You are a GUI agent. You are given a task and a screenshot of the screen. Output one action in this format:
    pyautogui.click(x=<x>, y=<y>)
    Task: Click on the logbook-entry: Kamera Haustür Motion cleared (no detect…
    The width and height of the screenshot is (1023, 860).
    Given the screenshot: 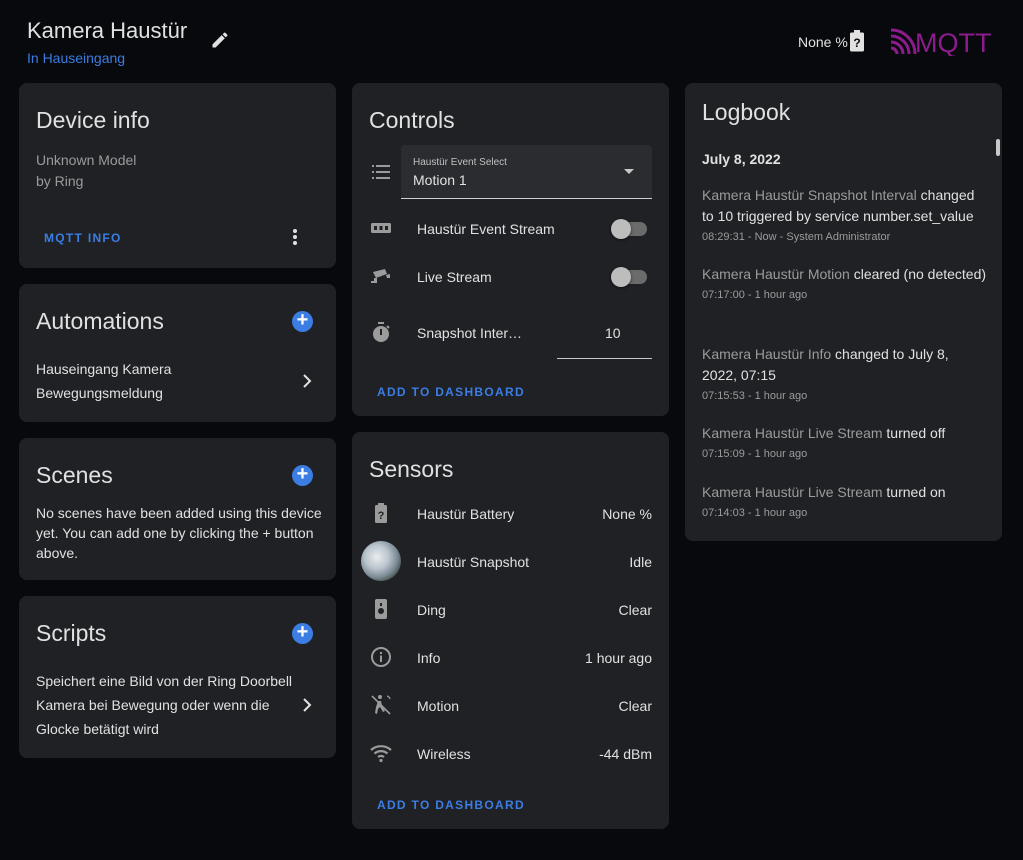 What is the action you would take?
    pyautogui.click(x=844, y=283)
    